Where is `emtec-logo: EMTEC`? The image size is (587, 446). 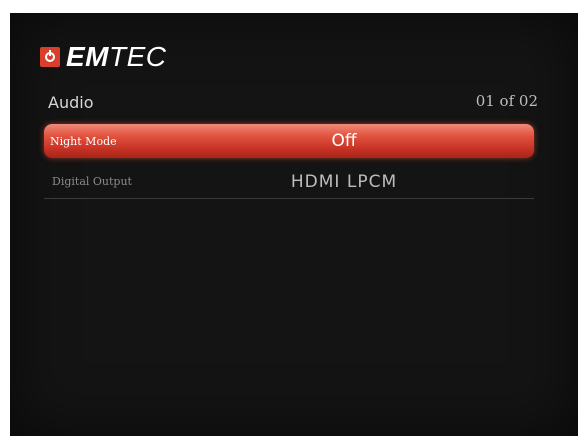 emtec-logo: EMTEC is located at coordinates (103, 57).